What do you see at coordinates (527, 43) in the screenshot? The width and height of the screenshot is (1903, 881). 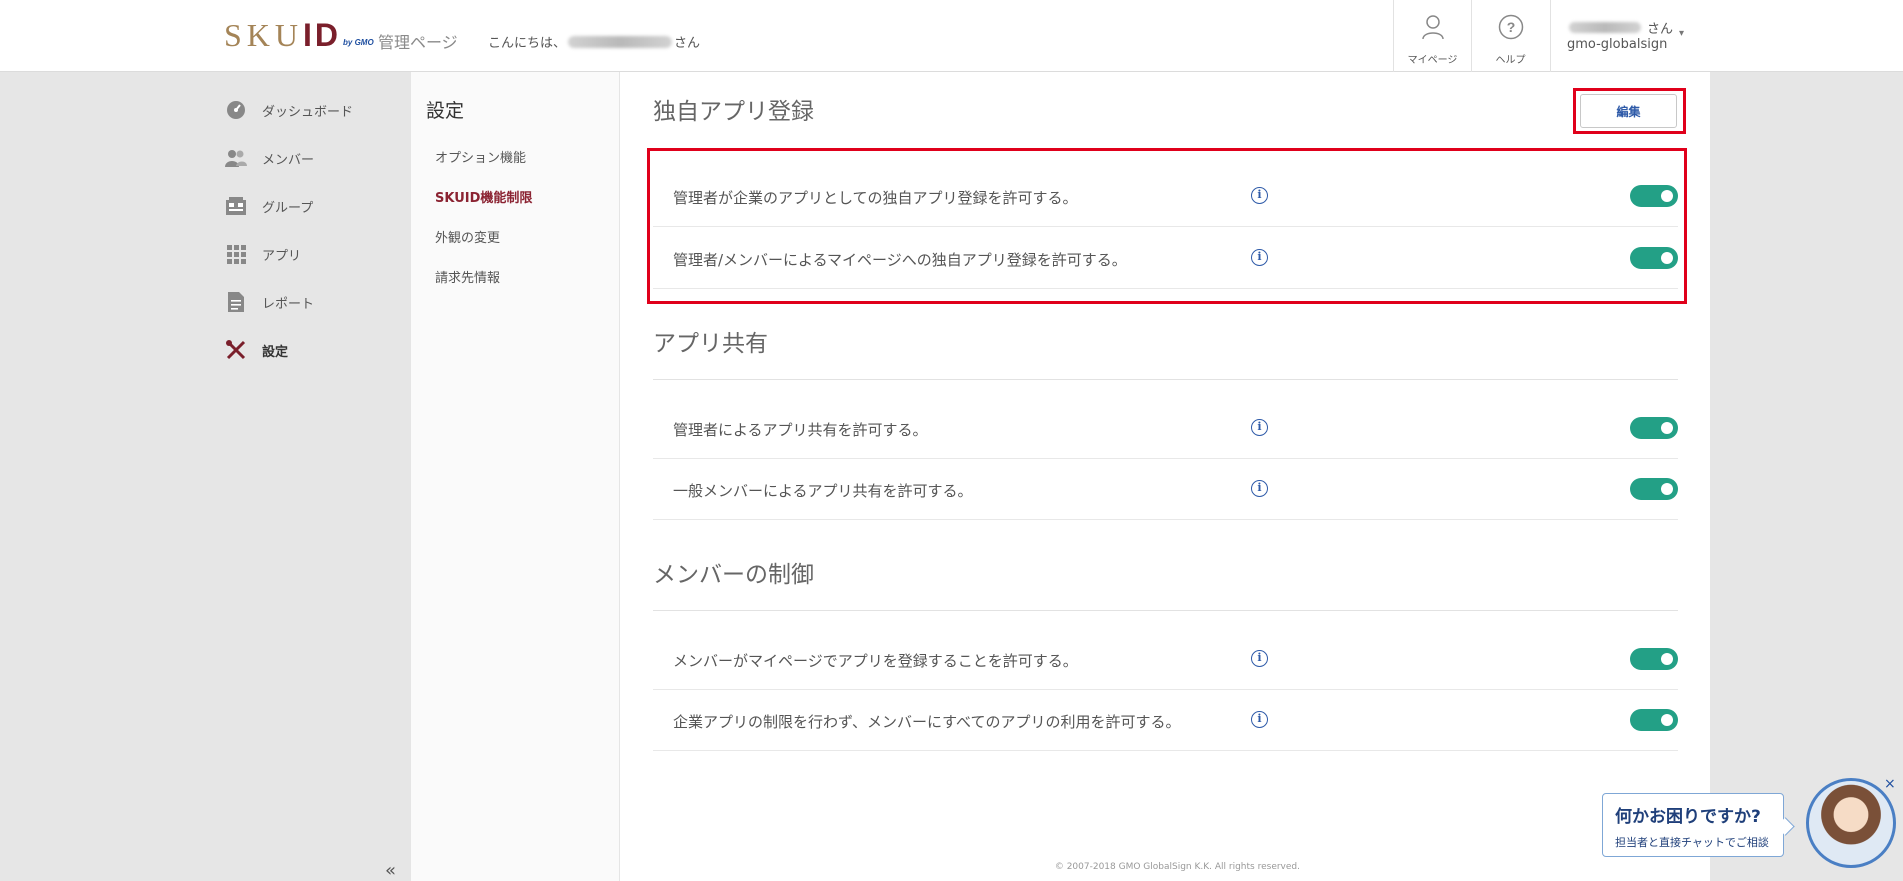 I see `greeting-prefix: こんにちは、` at bounding box center [527, 43].